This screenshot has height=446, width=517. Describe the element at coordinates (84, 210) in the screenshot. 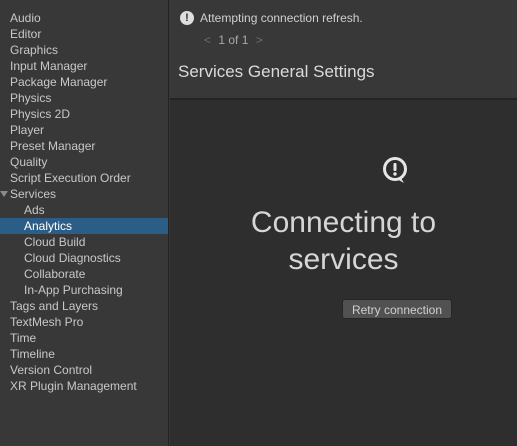

I see `sidebar-item-ads: Ads` at that location.